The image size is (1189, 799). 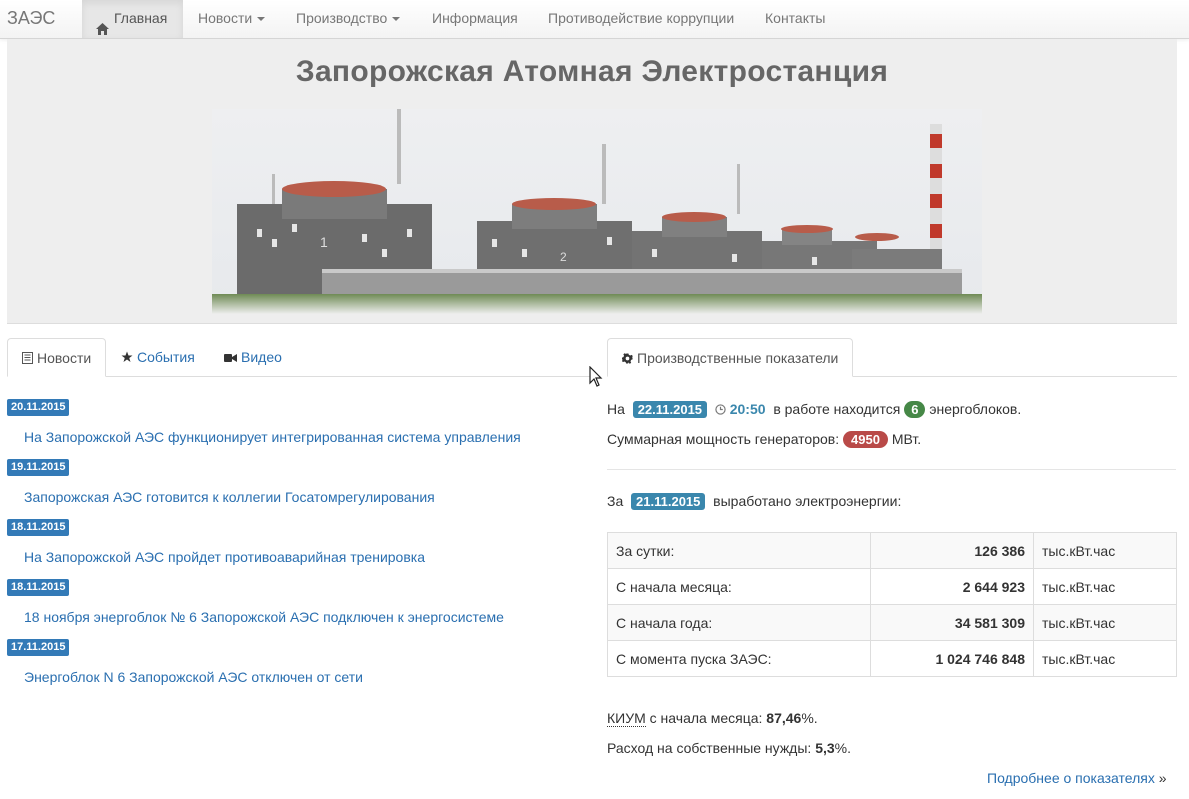 I want to click on table-row: С начала года: 34 581 309 тыс.кВт.час, so click(x=892, y=622).